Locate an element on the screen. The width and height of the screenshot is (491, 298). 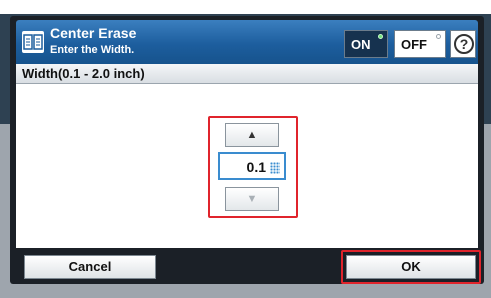
title-bar: Center Erase Enter the Width. ON OFF ? is located at coordinates (247, 42).